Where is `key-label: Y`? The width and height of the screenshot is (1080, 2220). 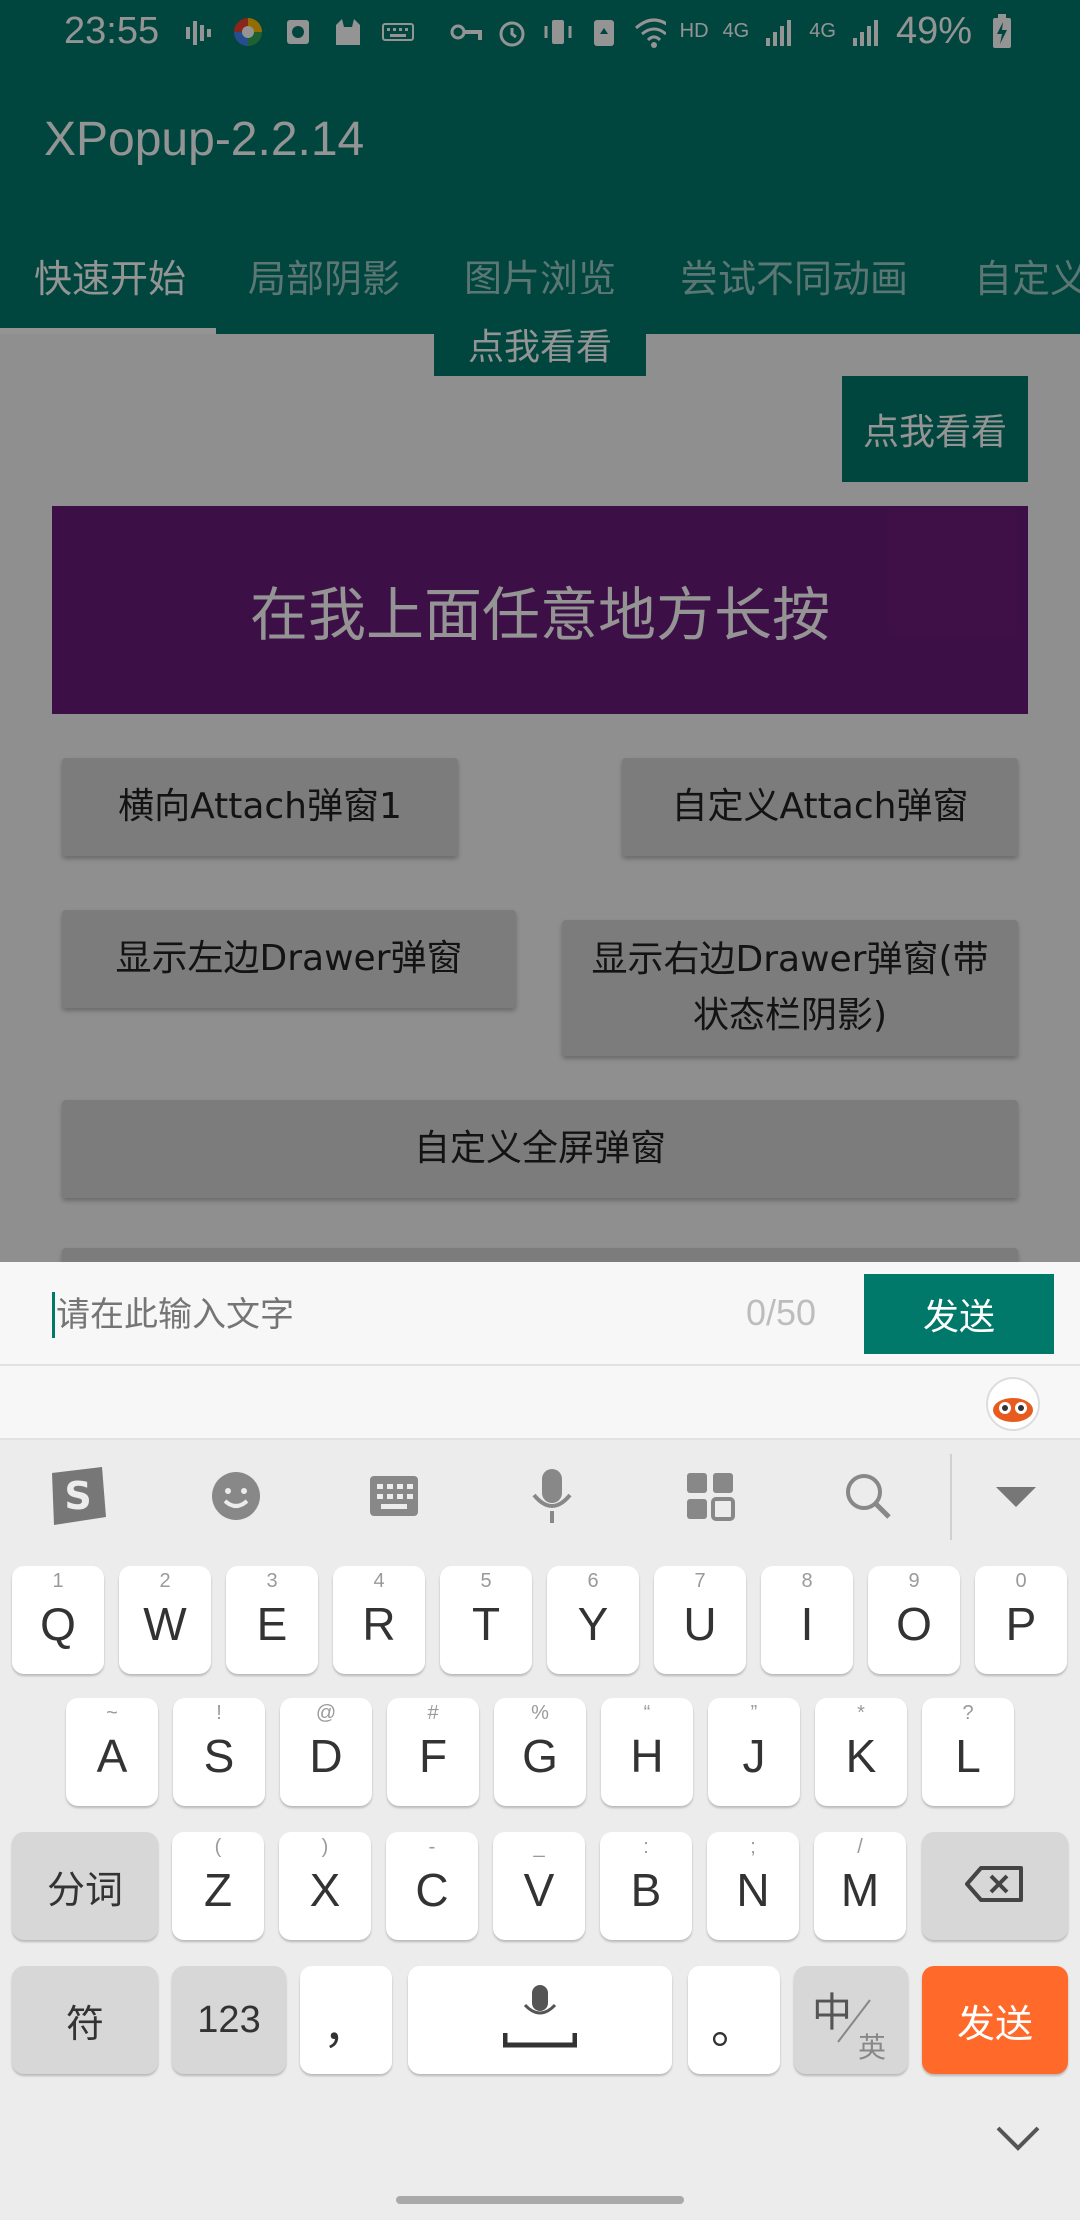 key-label: Y is located at coordinates (593, 1624).